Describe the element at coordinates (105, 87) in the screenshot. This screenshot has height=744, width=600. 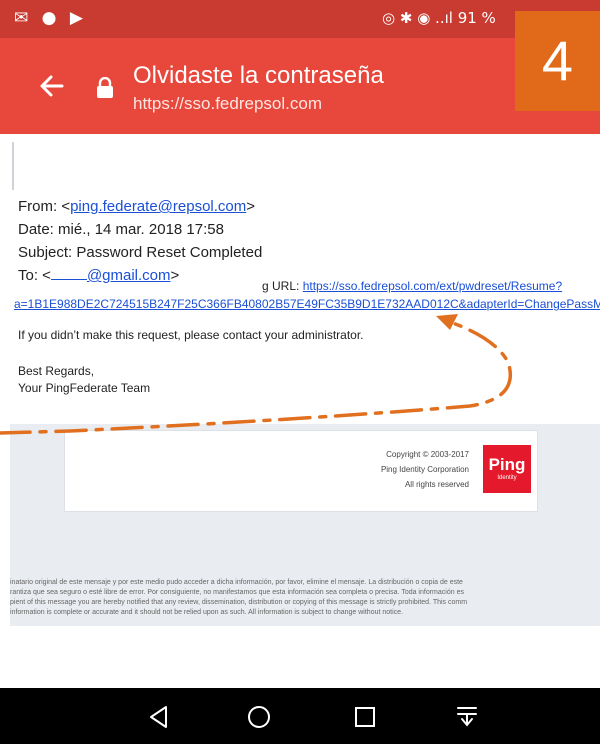
I see `lock-icon` at that location.